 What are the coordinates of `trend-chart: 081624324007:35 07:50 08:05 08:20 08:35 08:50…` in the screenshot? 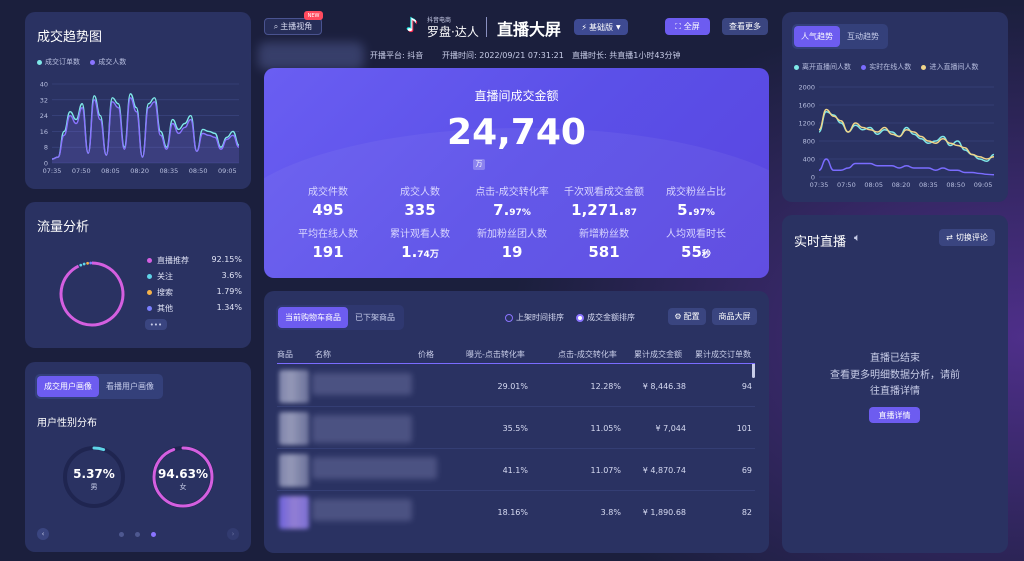 It's located at (140, 128).